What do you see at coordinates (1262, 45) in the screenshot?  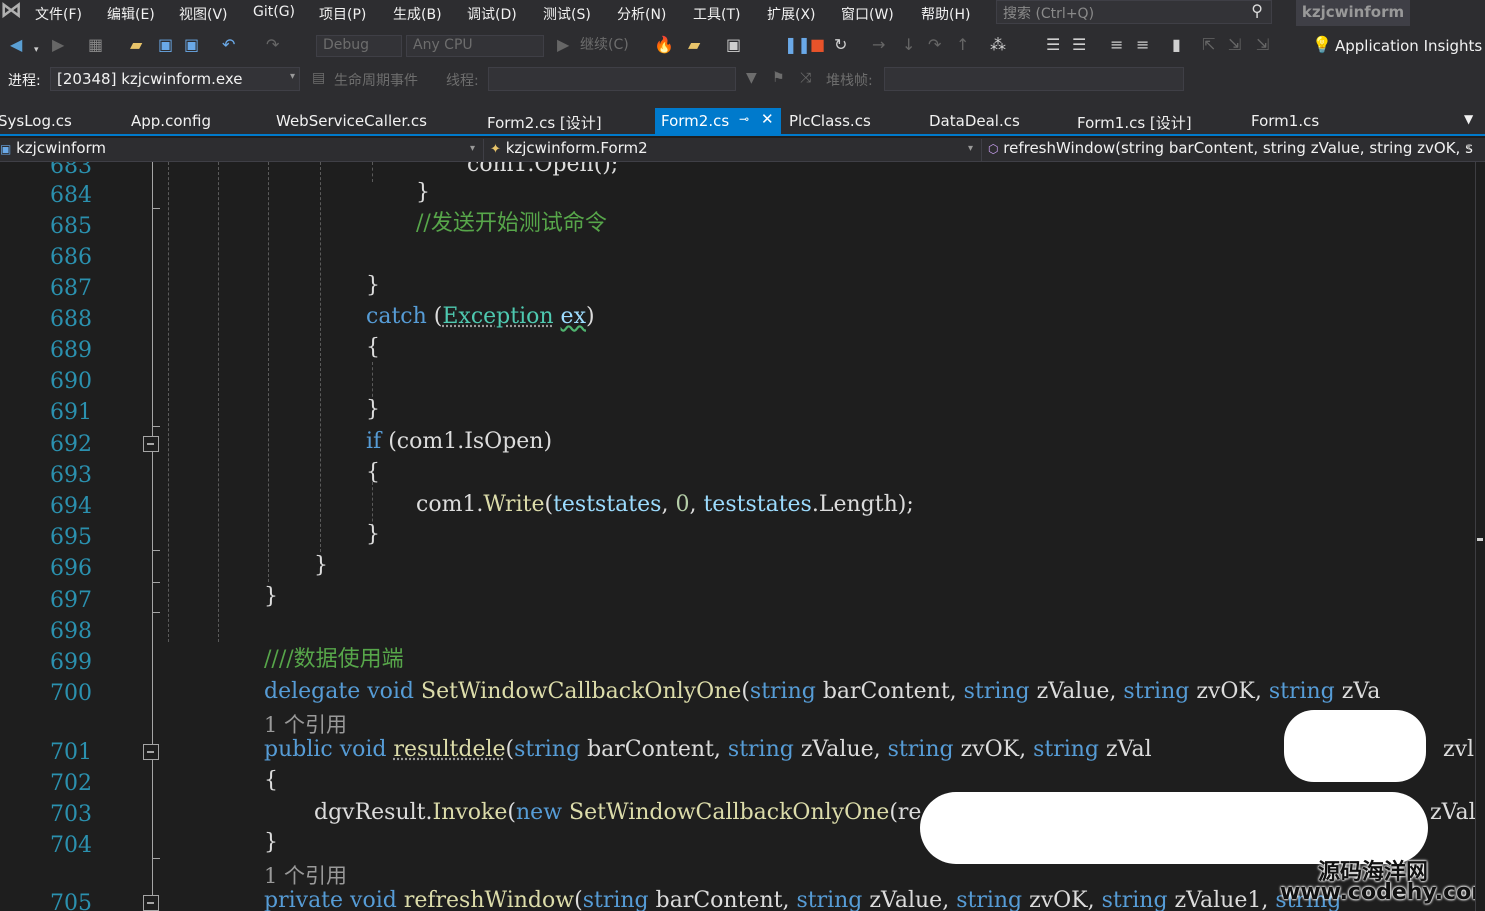 I see `clear-bookmarks-icon: ⇲` at bounding box center [1262, 45].